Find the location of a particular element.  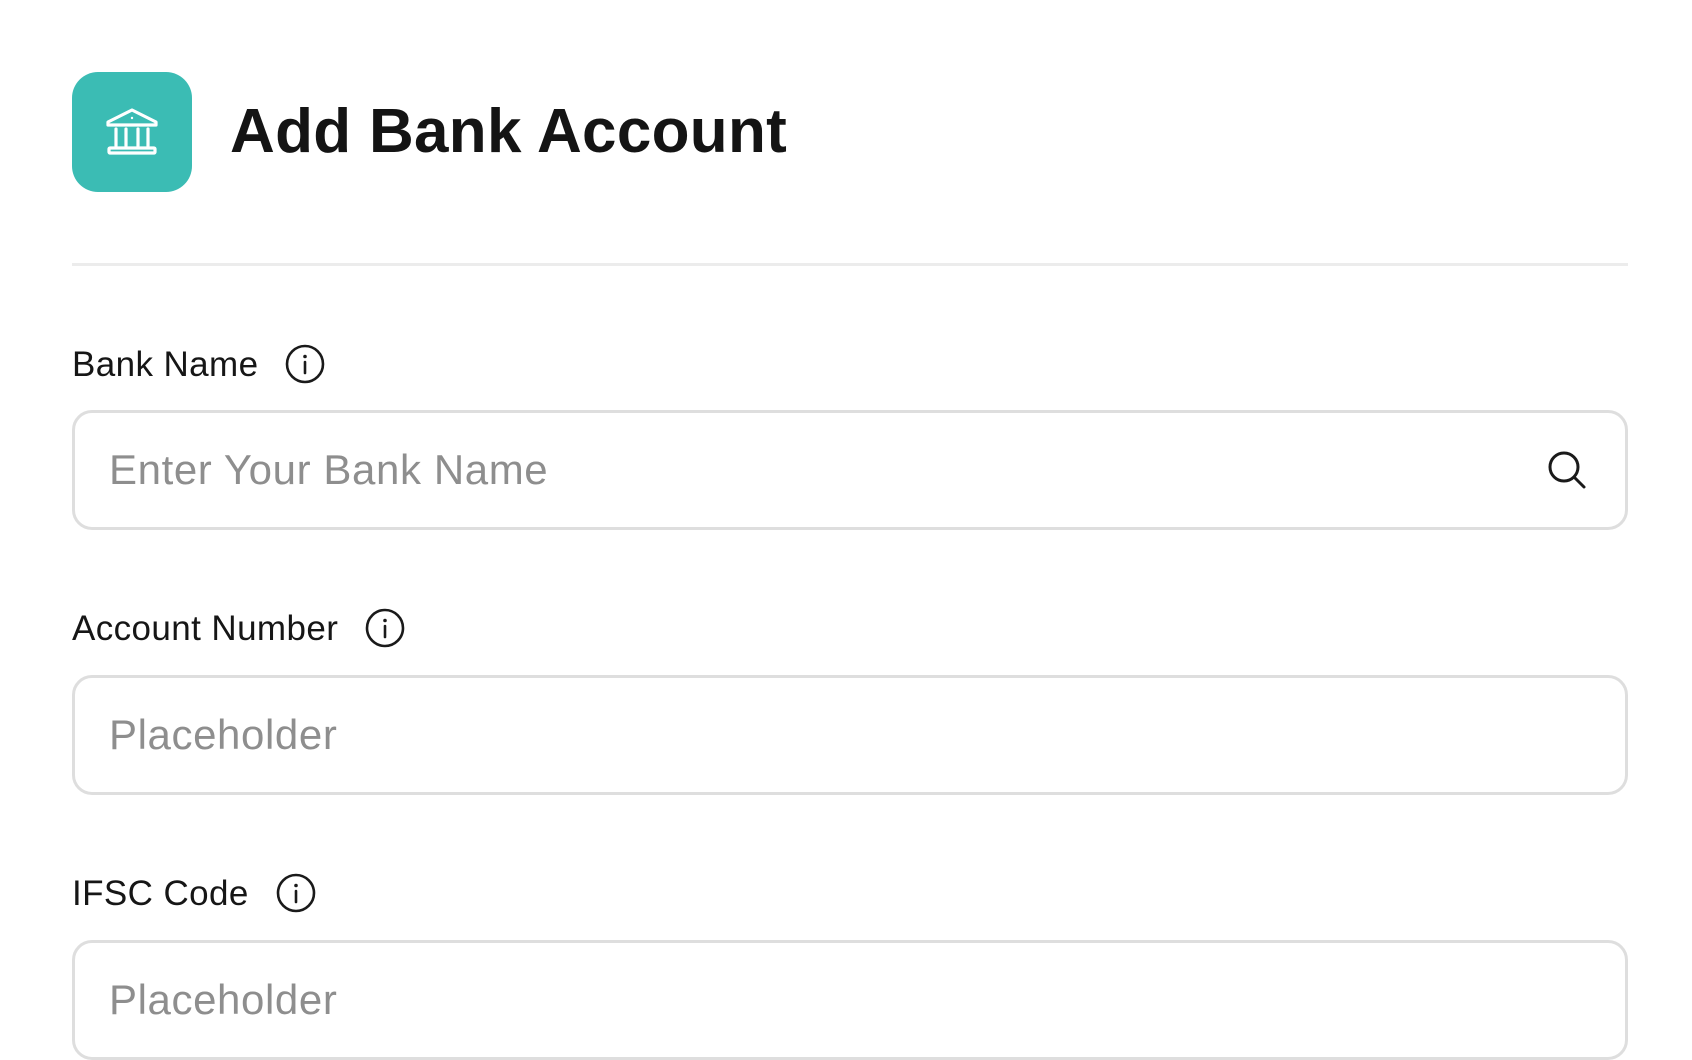

bank-name-label-row: Bank Name is located at coordinates (199, 364).